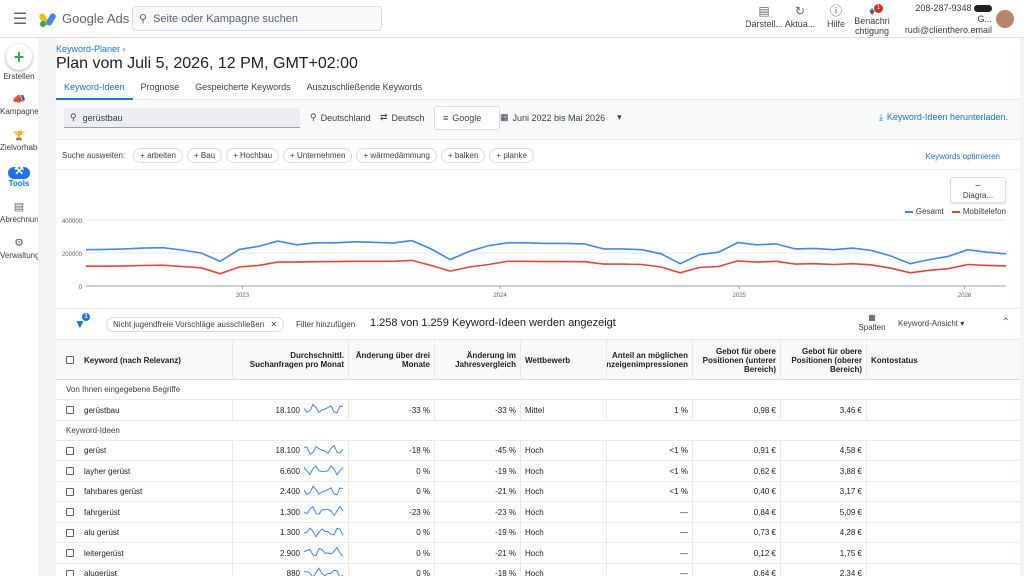  I want to click on rail-item-billing: ▤ Abrechnung, so click(19, 218).